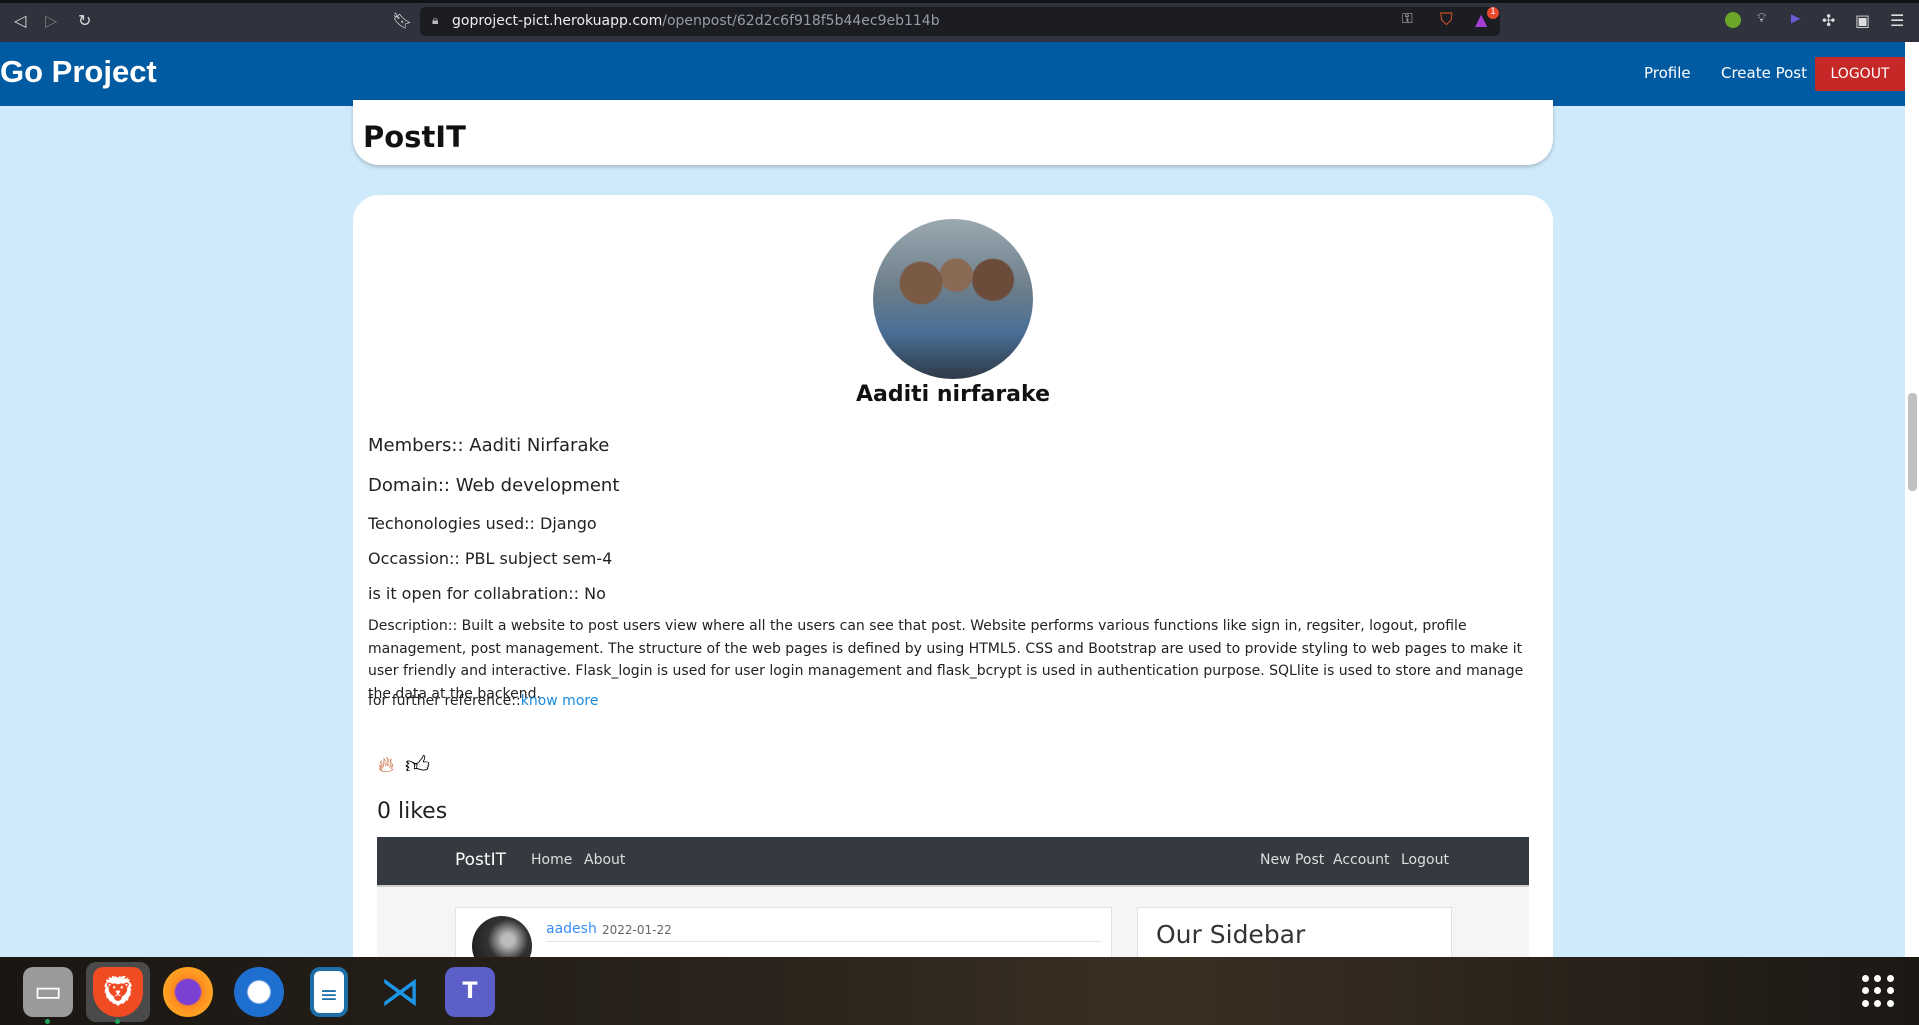 The width and height of the screenshot is (1919, 1025). I want to click on embedded-home: Home, so click(552, 860).